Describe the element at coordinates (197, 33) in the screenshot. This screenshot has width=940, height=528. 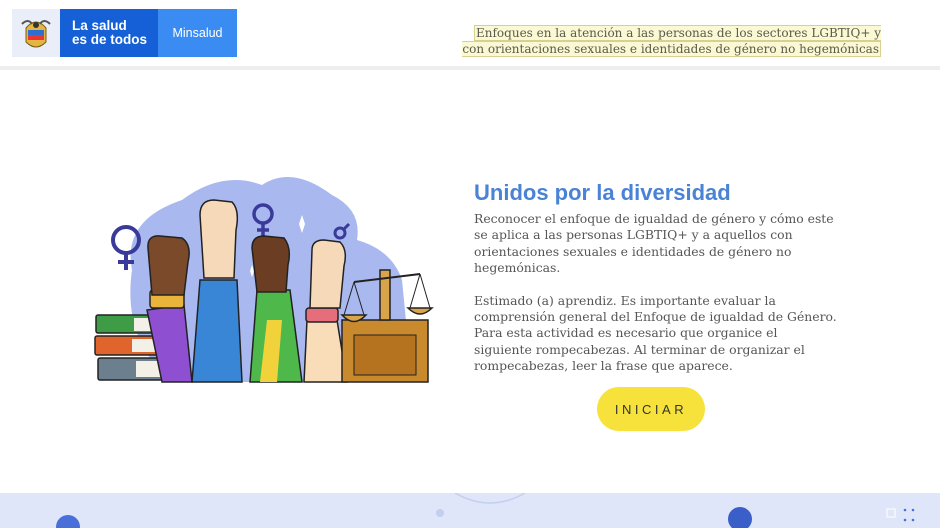
I see `logo-minsalud: Minsalud` at that location.